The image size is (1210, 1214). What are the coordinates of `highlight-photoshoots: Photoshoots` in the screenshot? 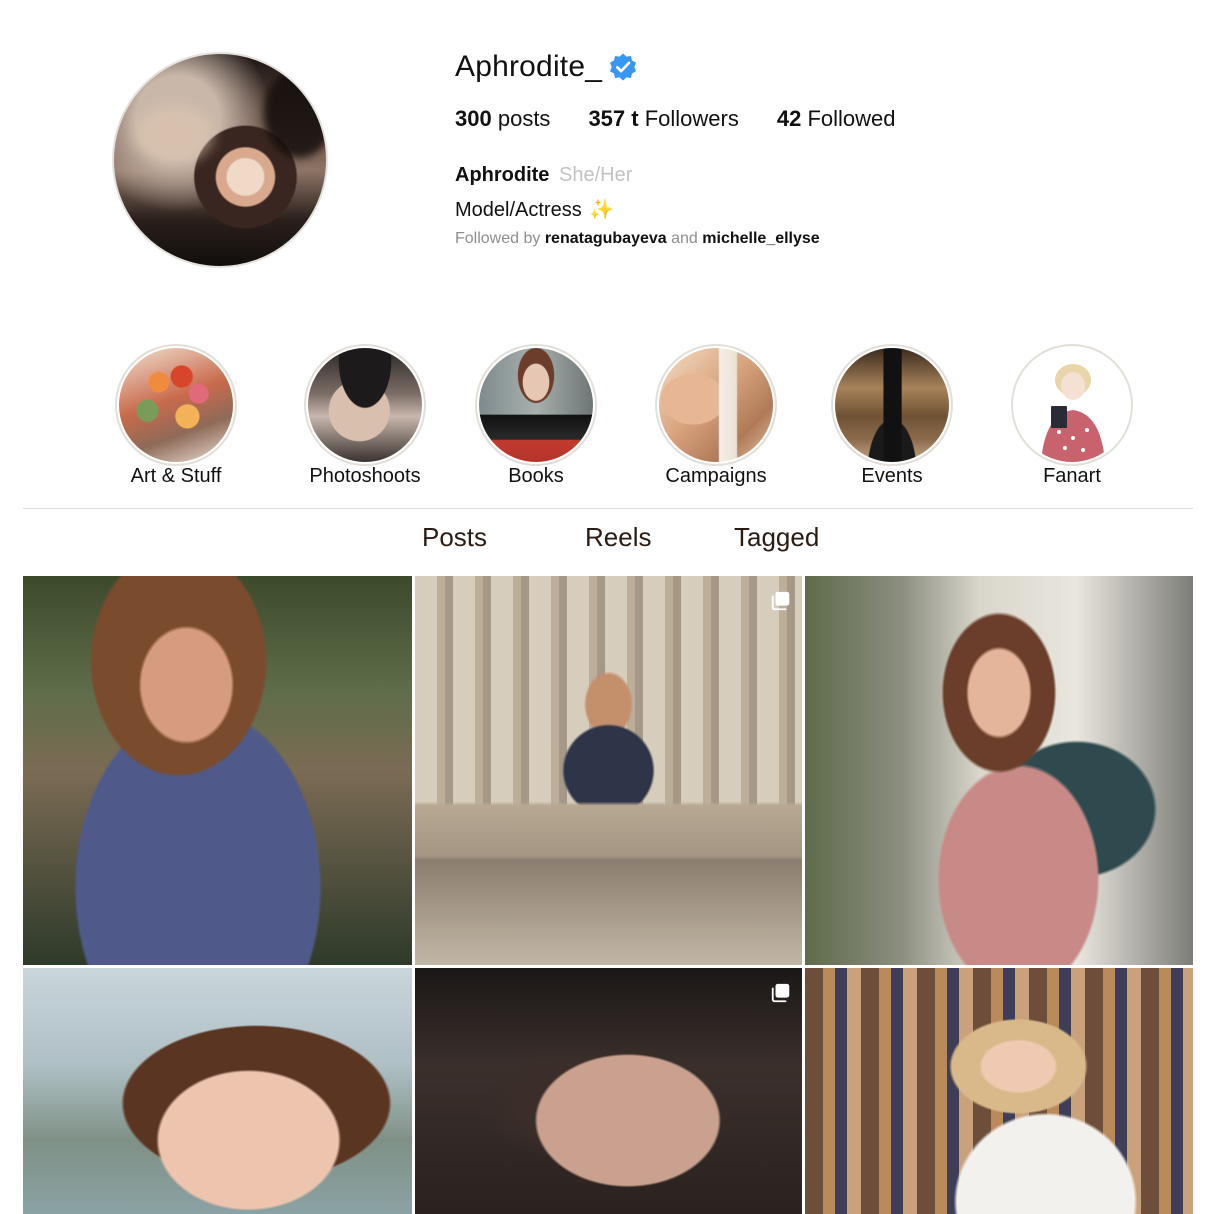 It's located at (365, 416).